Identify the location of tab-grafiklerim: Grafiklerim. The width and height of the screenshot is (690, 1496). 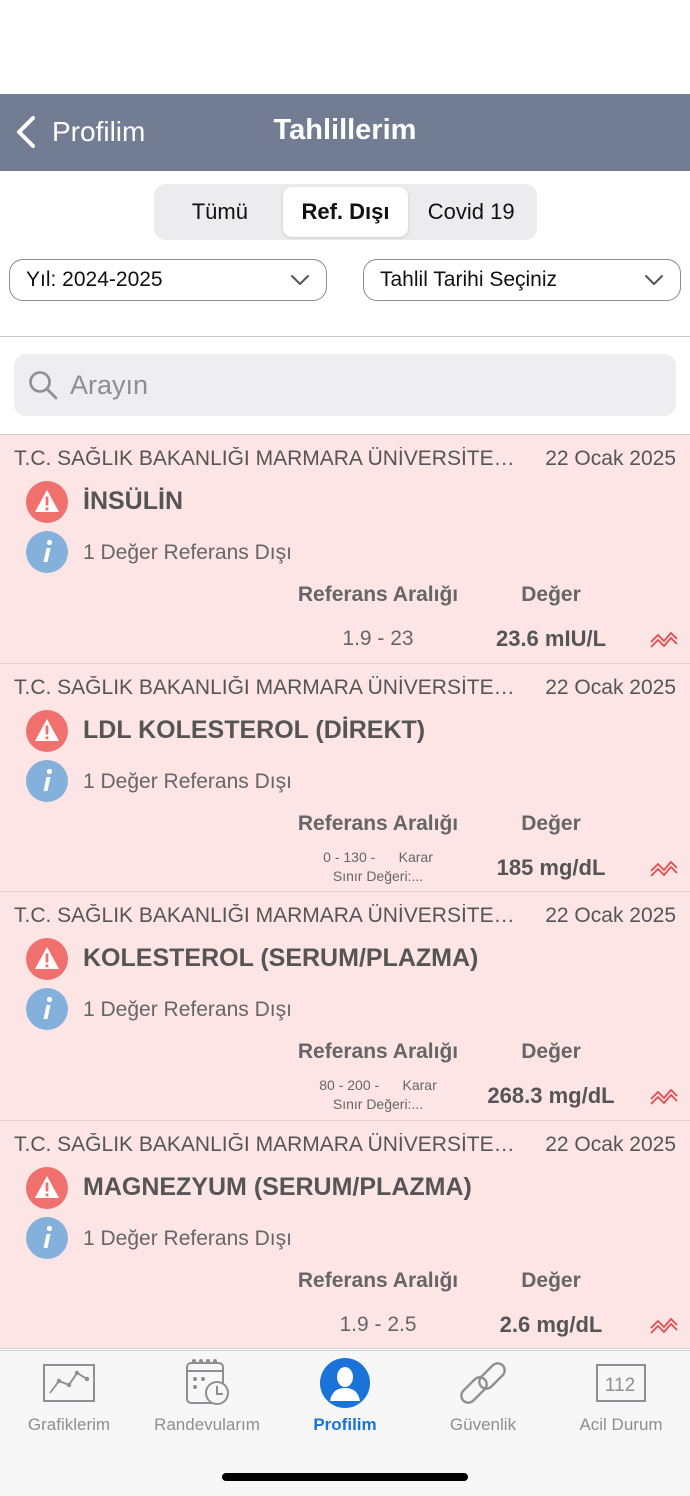
(69, 1400).